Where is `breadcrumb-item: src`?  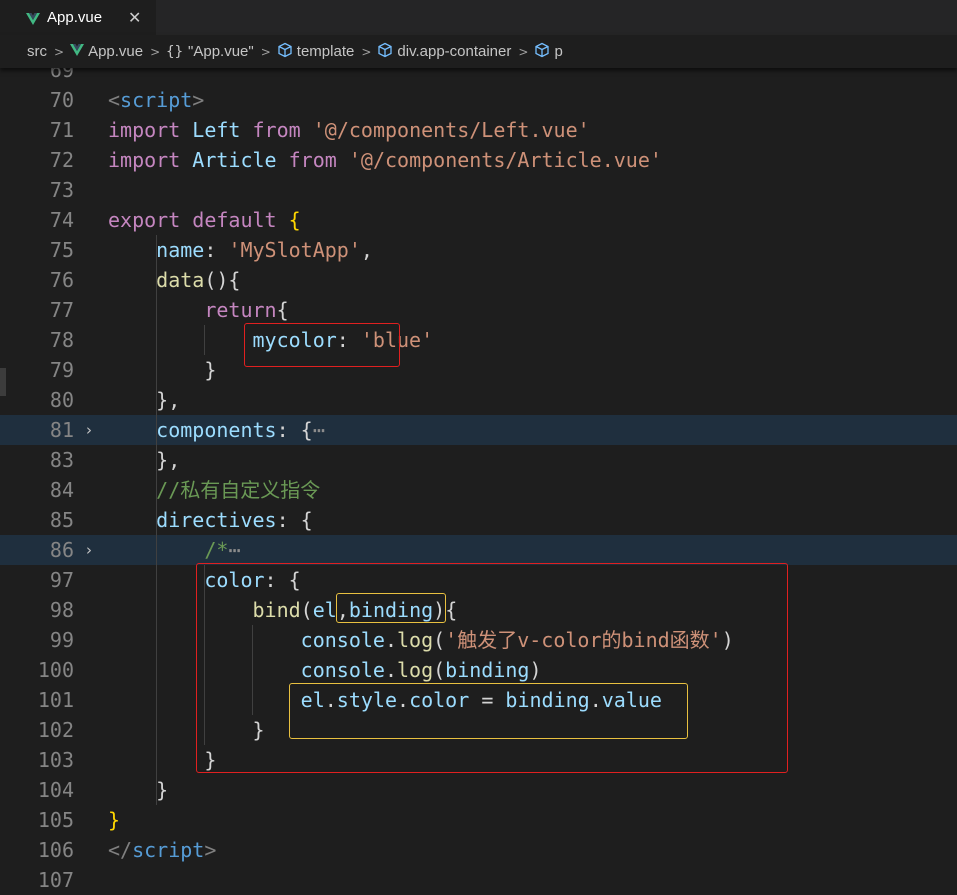
breadcrumb-item: src is located at coordinates (37, 51).